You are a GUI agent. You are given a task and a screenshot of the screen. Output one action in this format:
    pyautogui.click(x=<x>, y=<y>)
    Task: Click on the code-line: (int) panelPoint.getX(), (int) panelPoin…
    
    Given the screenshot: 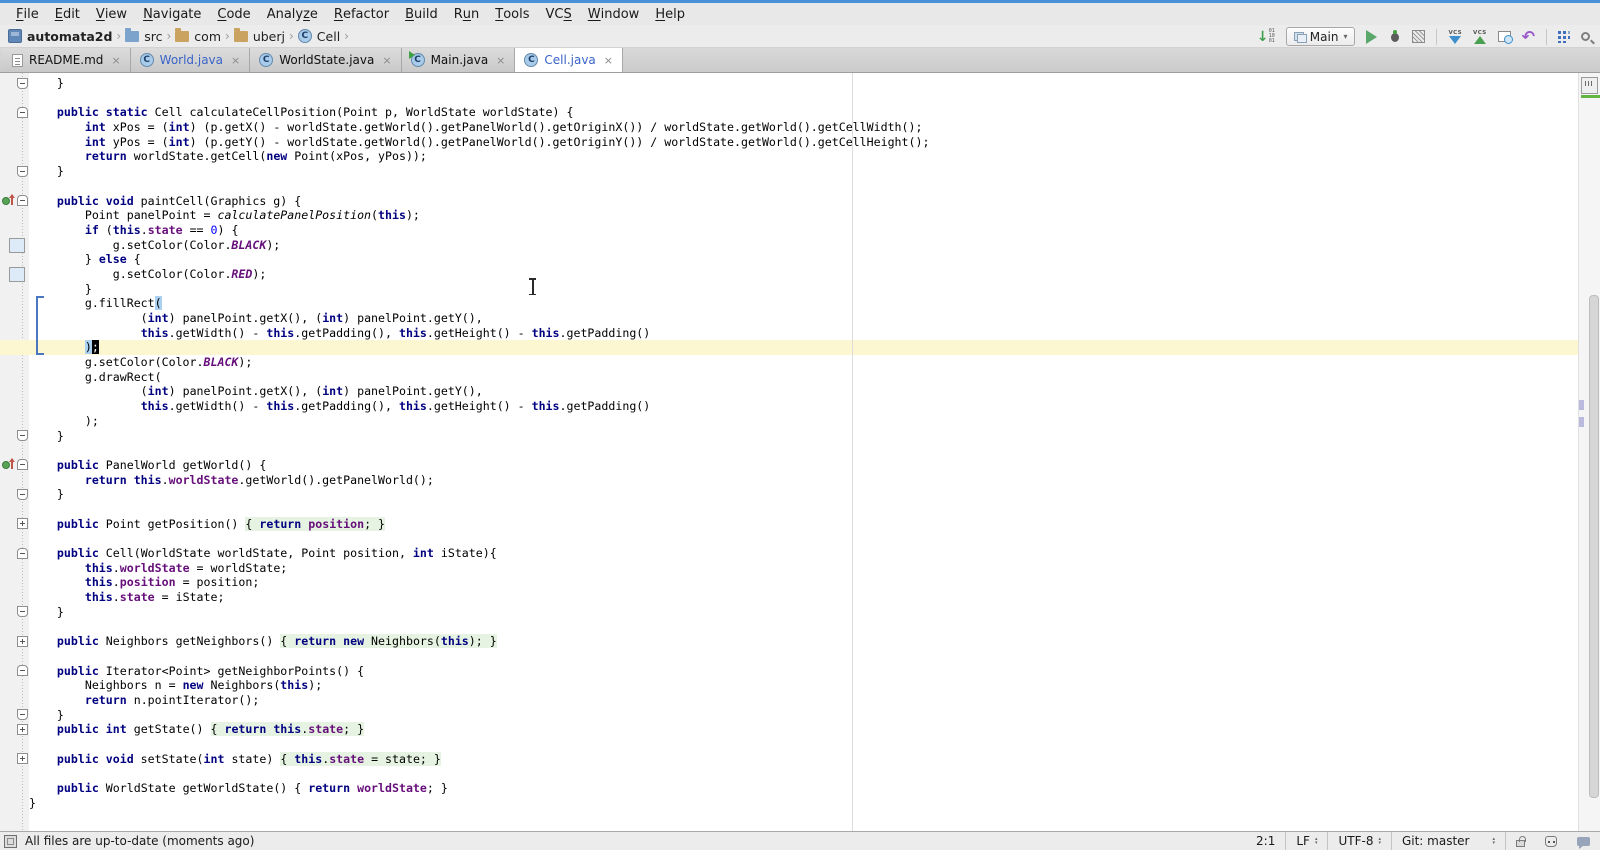 What is the action you would take?
    pyautogui.click(x=789, y=391)
    